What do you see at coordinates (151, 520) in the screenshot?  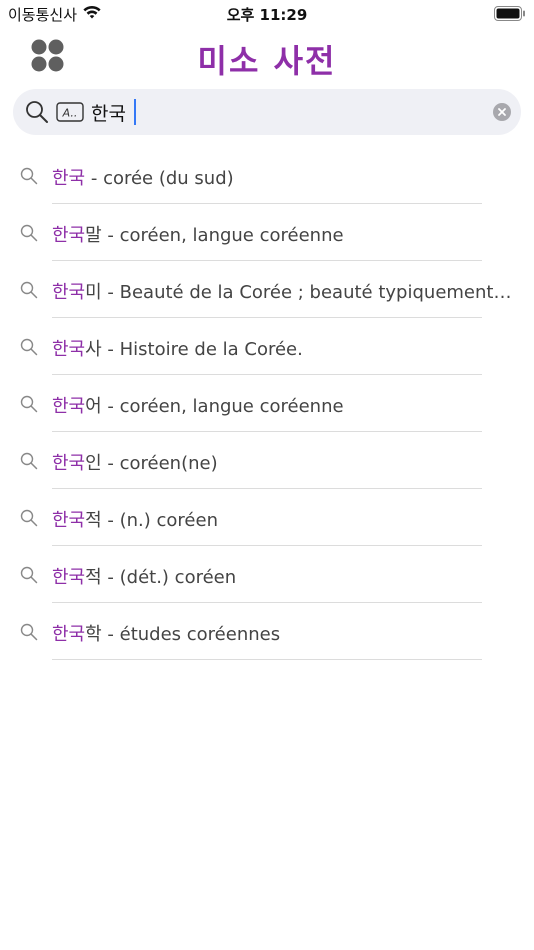 I see `result-definition: 적 - (n.) coréen` at bounding box center [151, 520].